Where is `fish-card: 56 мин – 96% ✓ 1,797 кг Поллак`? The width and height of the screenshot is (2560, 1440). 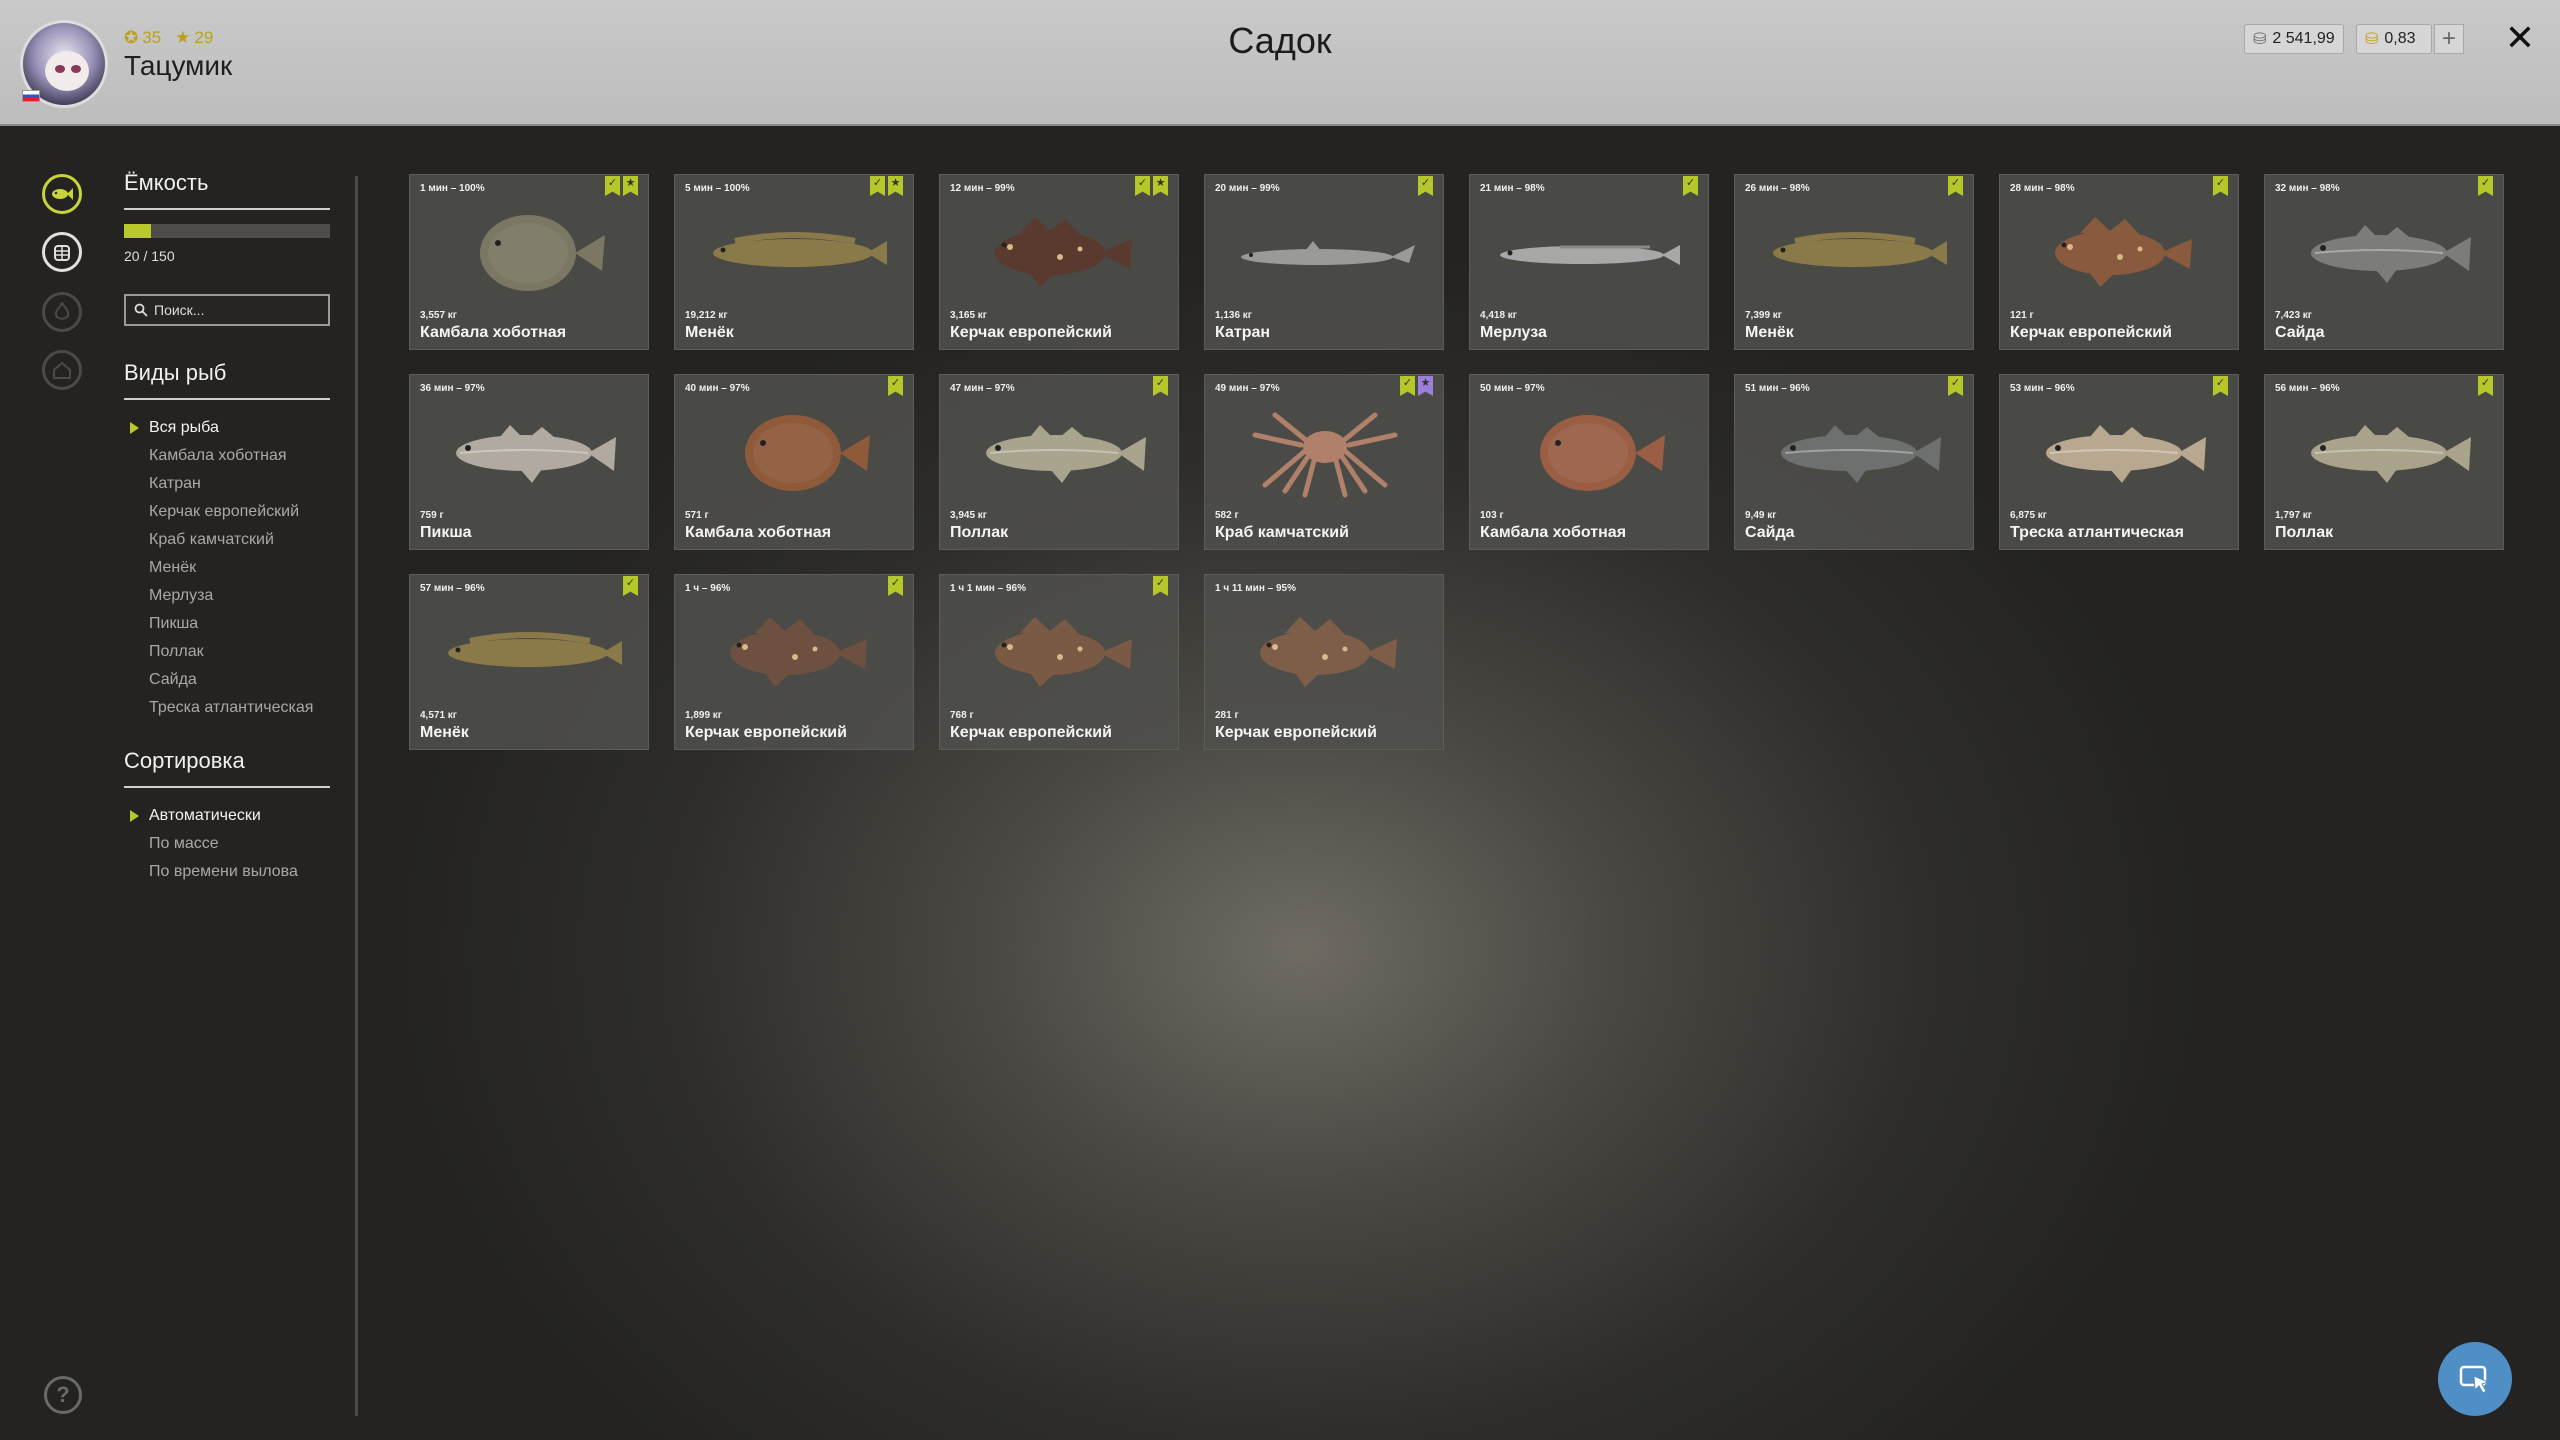
fish-card: 56 мин – 96% ✓ 1,797 кг Поллак is located at coordinates (2384, 462).